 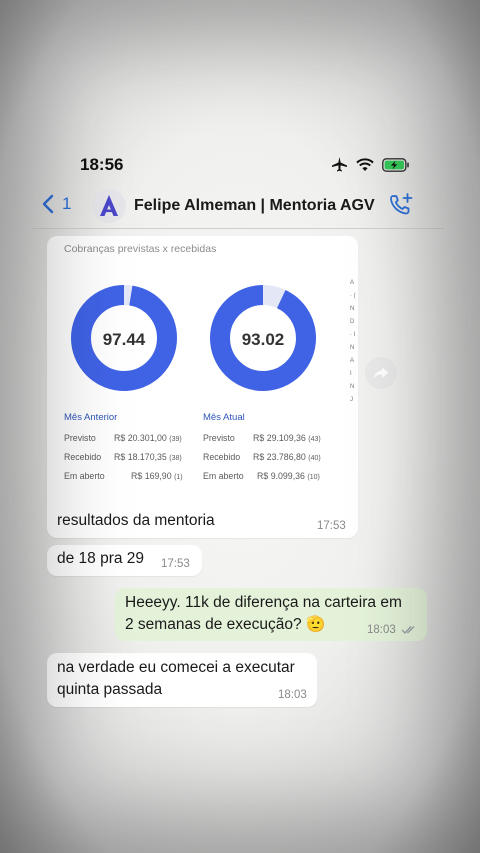 I want to click on status-time: 18:56, so click(x=102, y=164).